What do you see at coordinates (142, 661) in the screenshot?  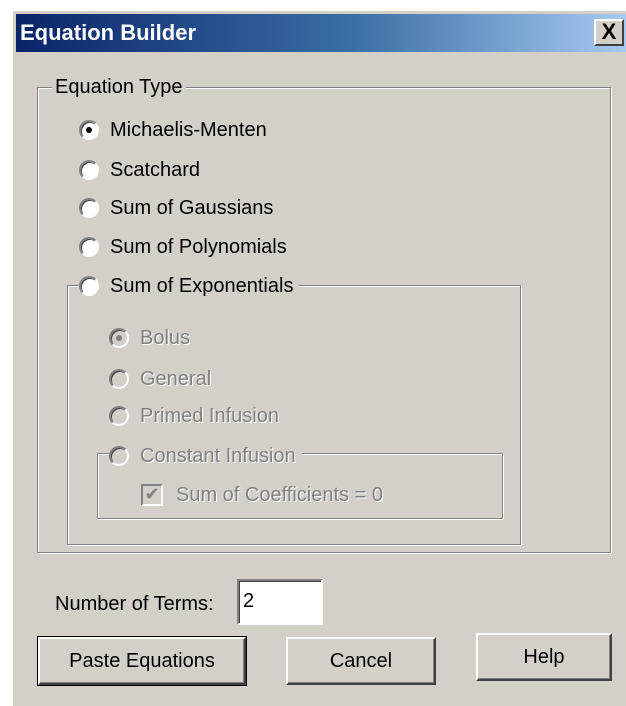 I see `paste-equations-button: Paste Equations` at bounding box center [142, 661].